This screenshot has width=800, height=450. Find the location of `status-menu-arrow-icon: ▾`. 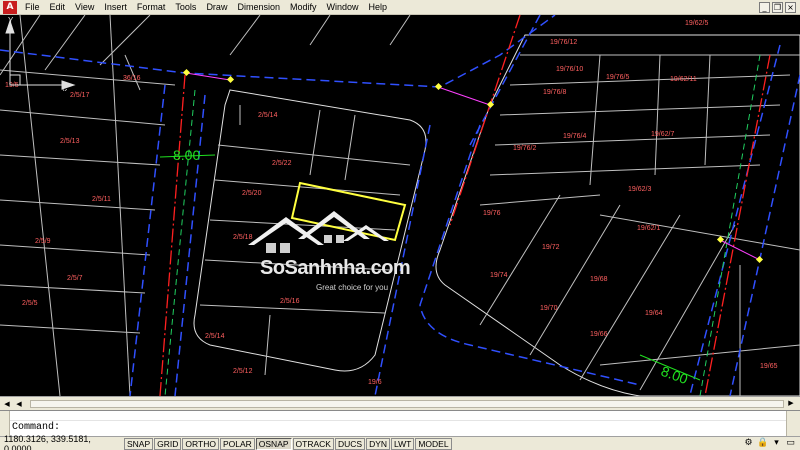

status-menu-arrow-icon: ▾ is located at coordinates (776, 443).